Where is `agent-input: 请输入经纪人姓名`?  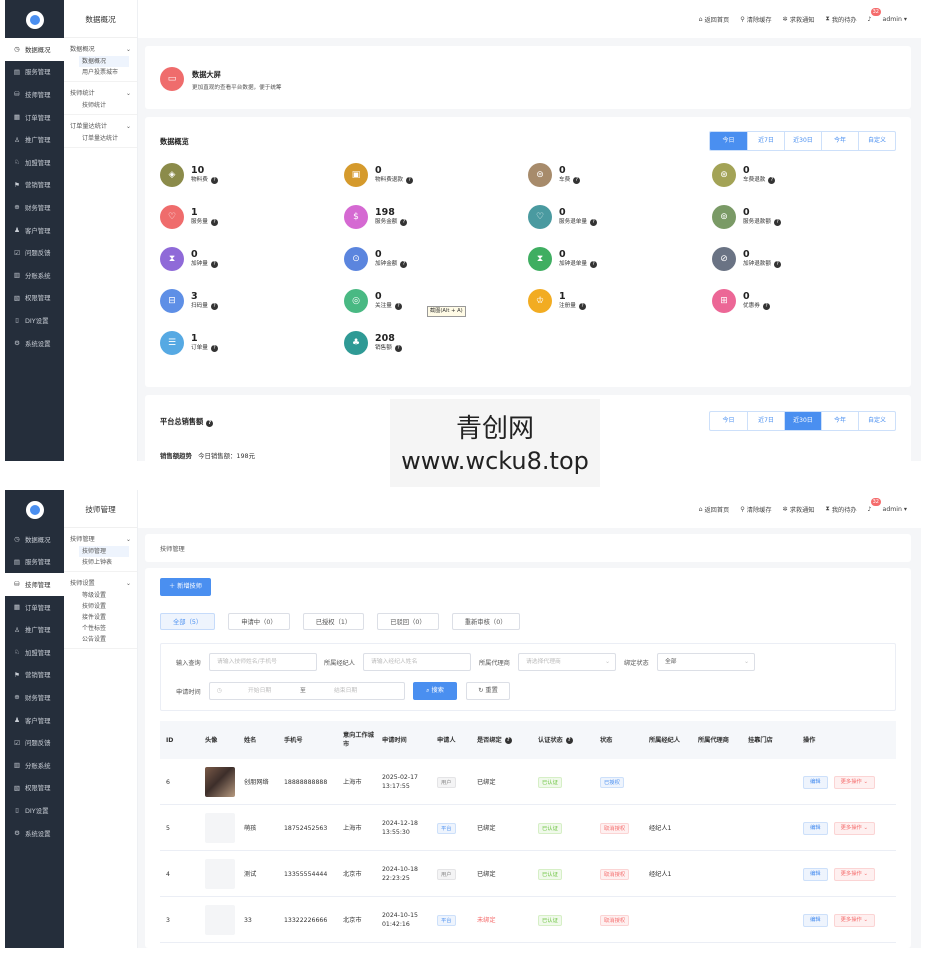 agent-input: 请输入经纪人姓名 is located at coordinates (417, 662).